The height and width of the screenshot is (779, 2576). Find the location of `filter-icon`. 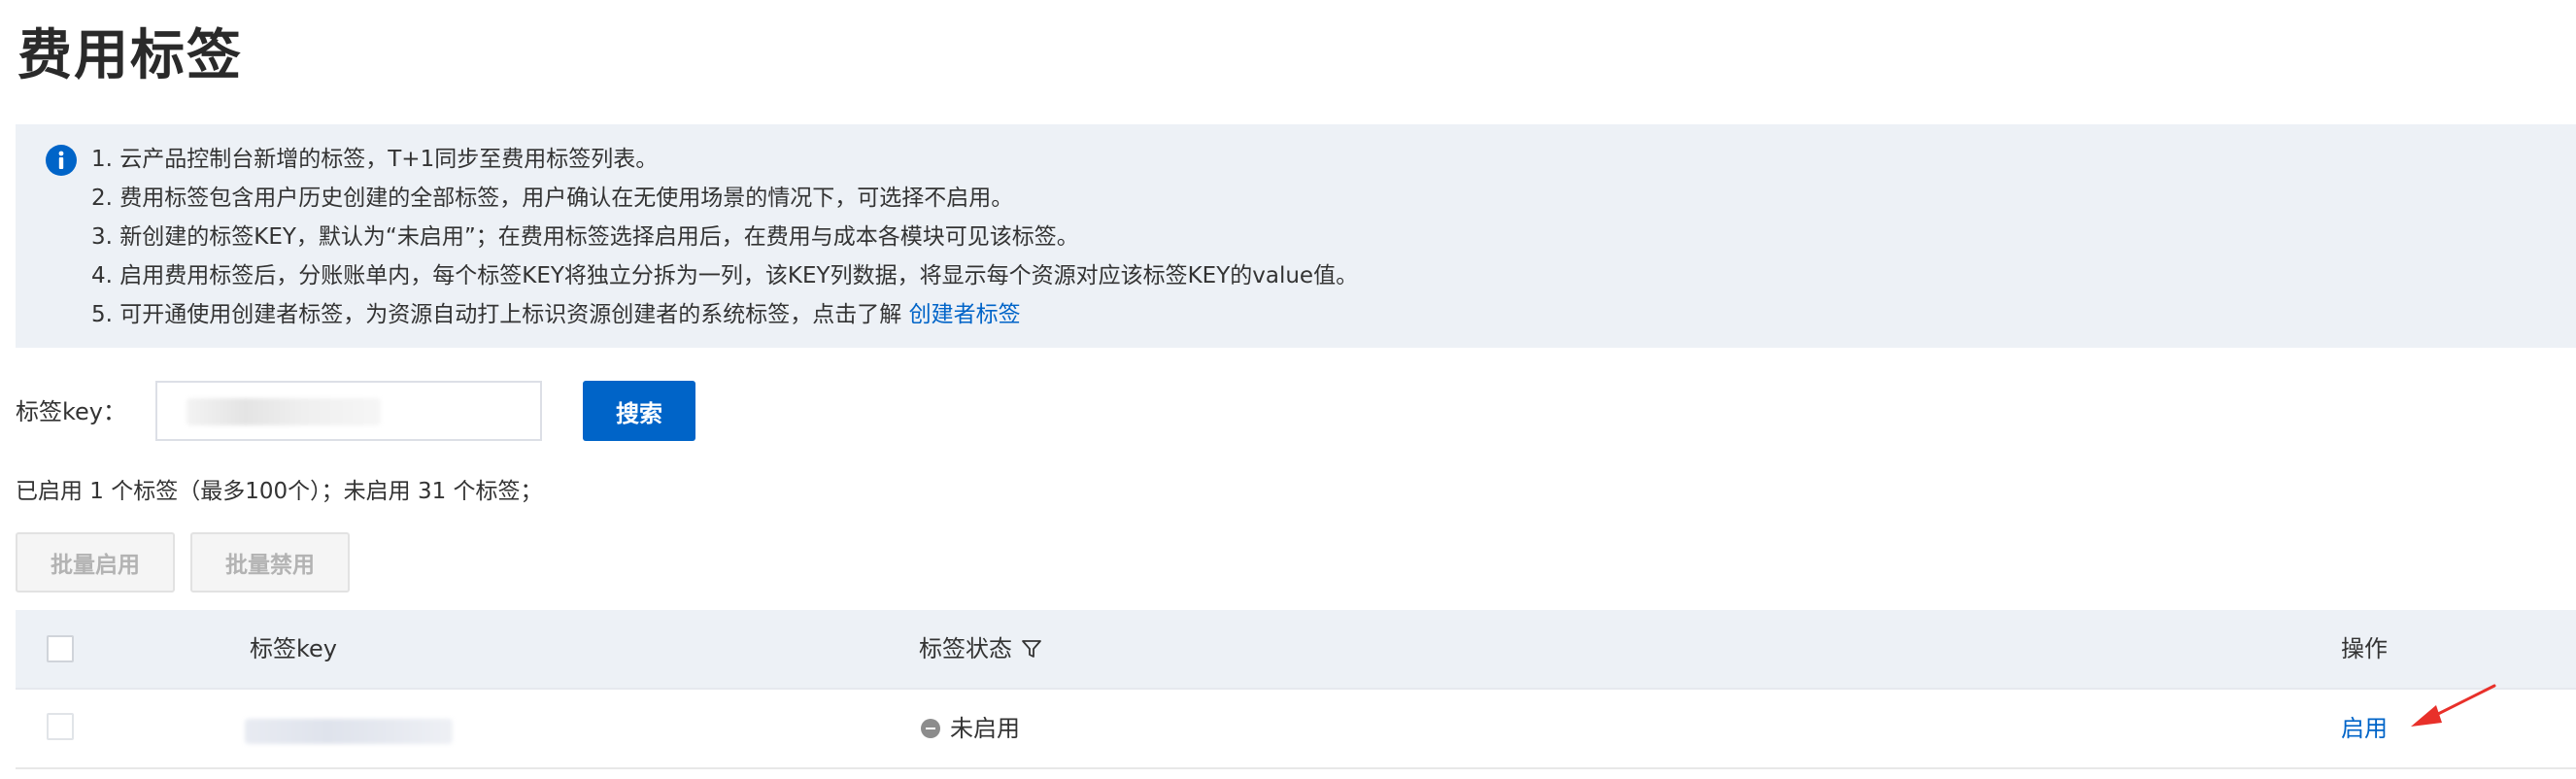

filter-icon is located at coordinates (1031, 648).